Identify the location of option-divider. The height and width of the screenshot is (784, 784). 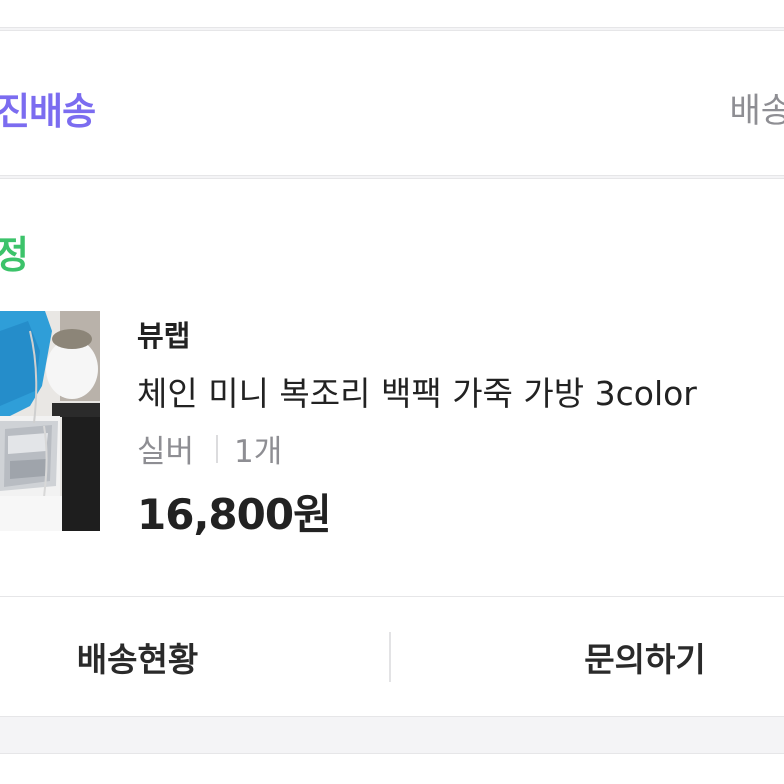
(217, 448).